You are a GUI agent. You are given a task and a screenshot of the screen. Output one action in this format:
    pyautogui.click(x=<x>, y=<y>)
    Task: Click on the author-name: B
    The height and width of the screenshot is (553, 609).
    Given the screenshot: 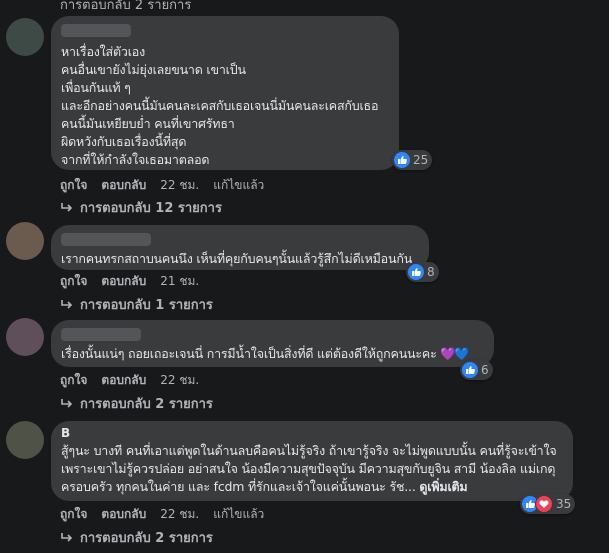 What is the action you would take?
    pyautogui.click(x=311, y=433)
    